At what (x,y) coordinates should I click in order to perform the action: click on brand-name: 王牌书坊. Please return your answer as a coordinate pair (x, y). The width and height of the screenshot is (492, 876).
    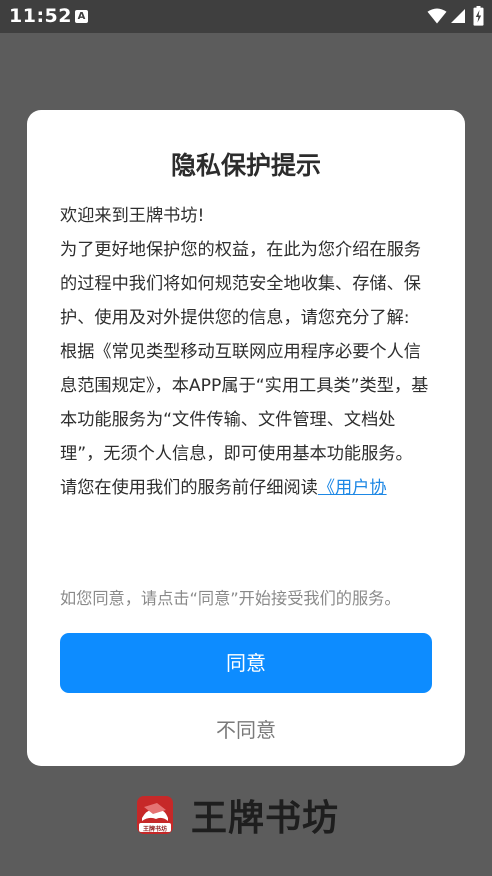
    Looking at the image, I should click on (265, 818).